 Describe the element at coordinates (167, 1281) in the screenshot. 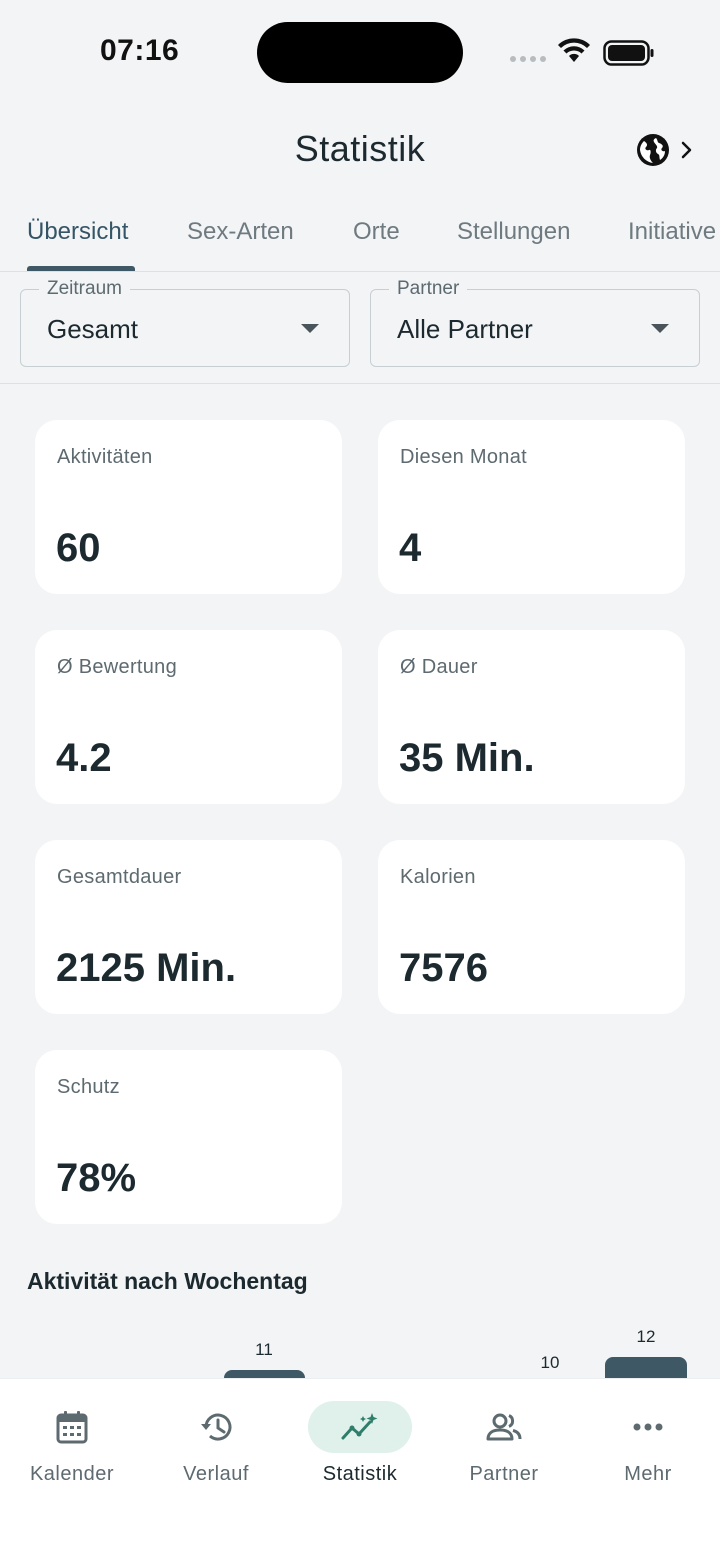

I see `weekday-section-title: Aktivität nach Wochentag` at that location.